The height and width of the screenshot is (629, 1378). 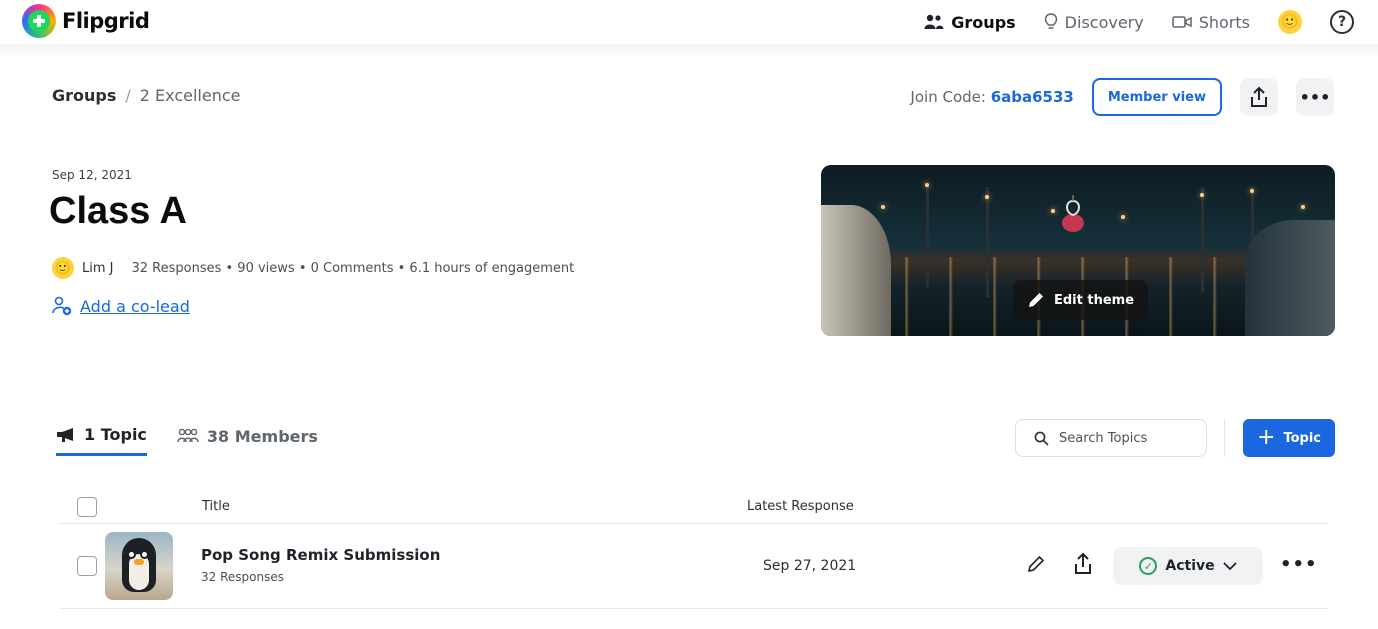 What do you see at coordinates (106, 21) in the screenshot?
I see `brand-name: Flipgrid` at bounding box center [106, 21].